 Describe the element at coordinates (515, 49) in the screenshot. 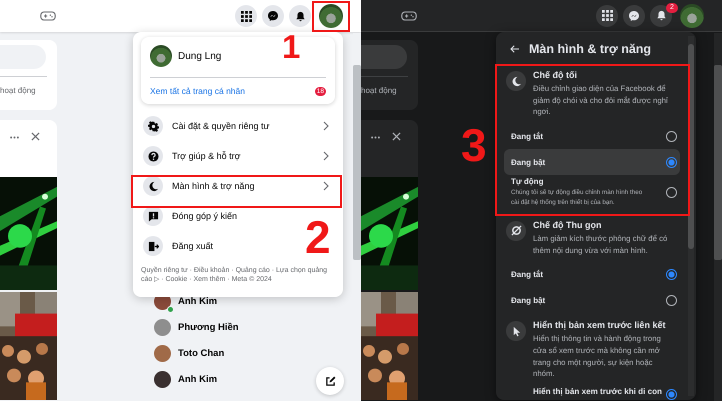

I see `back-arrow-icon` at that location.